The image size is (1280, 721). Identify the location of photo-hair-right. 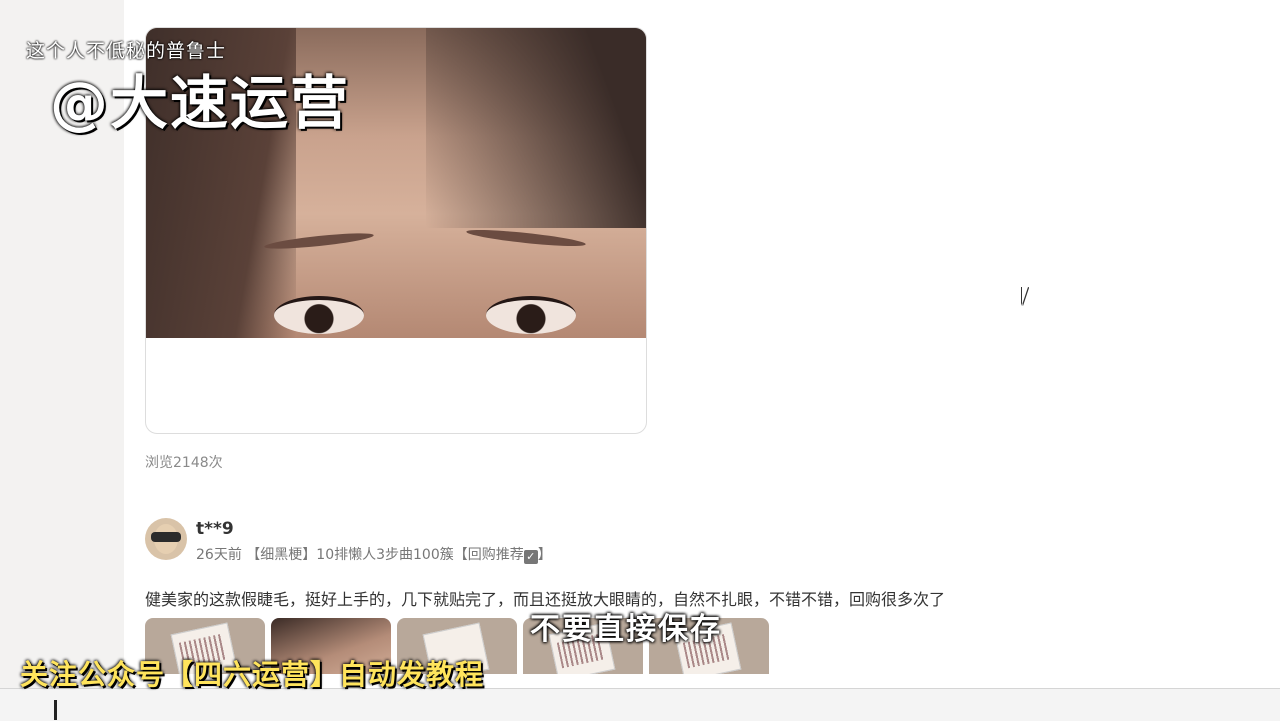
(536, 128).